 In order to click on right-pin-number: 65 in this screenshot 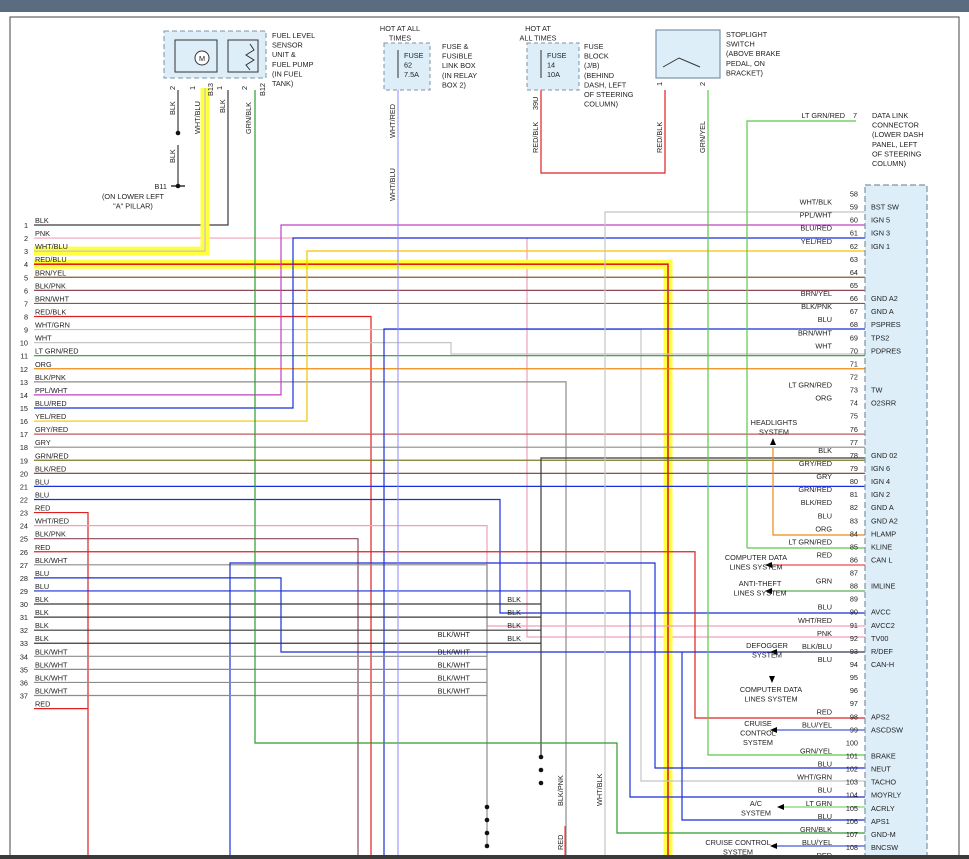, I will do `click(854, 285)`.